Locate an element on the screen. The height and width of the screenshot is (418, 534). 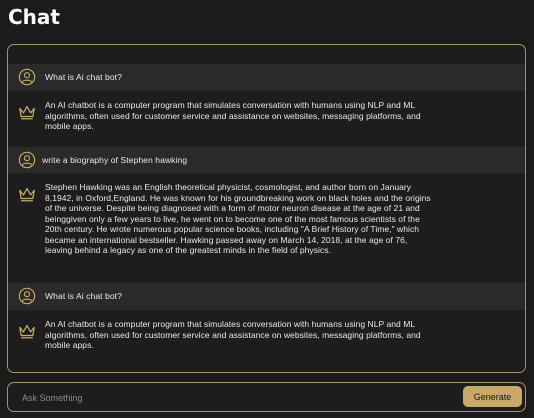
message-text: write a biography of Stephen hawking is located at coordinates (115, 160).